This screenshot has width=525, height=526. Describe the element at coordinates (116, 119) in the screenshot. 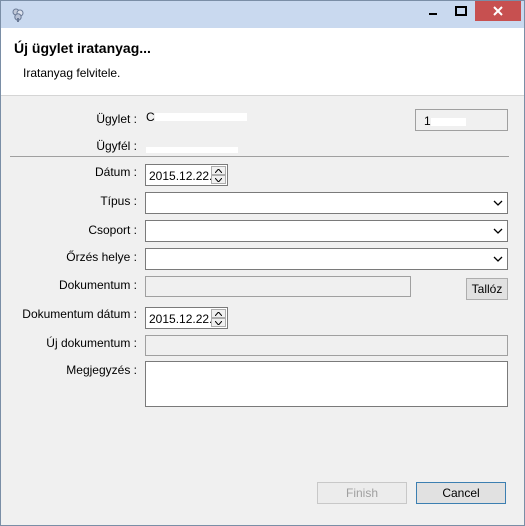

I see `ugylet-label: Ügylet :` at that location.